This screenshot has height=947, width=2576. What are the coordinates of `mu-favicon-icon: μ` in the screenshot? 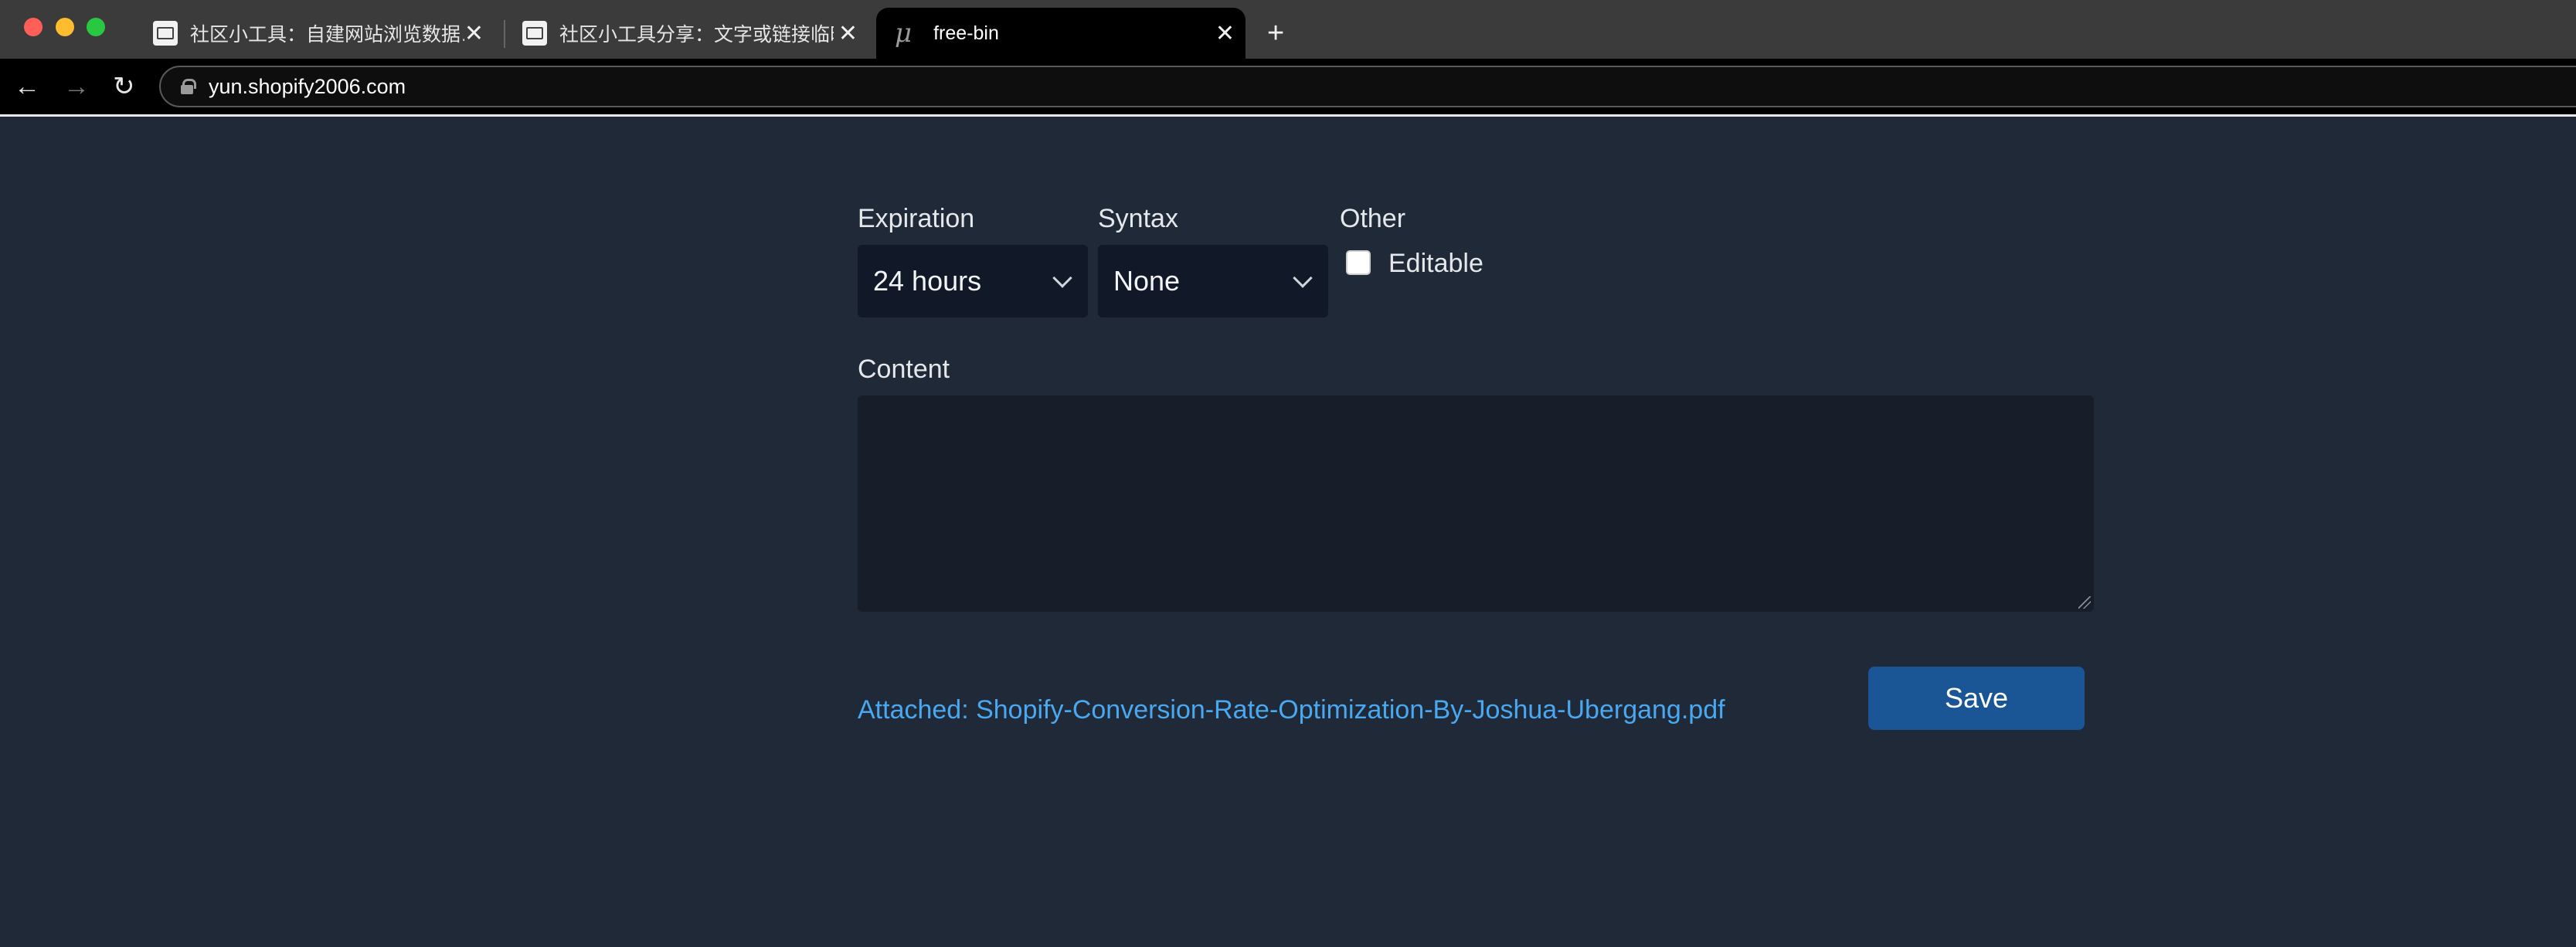 It's located at (903, 33).